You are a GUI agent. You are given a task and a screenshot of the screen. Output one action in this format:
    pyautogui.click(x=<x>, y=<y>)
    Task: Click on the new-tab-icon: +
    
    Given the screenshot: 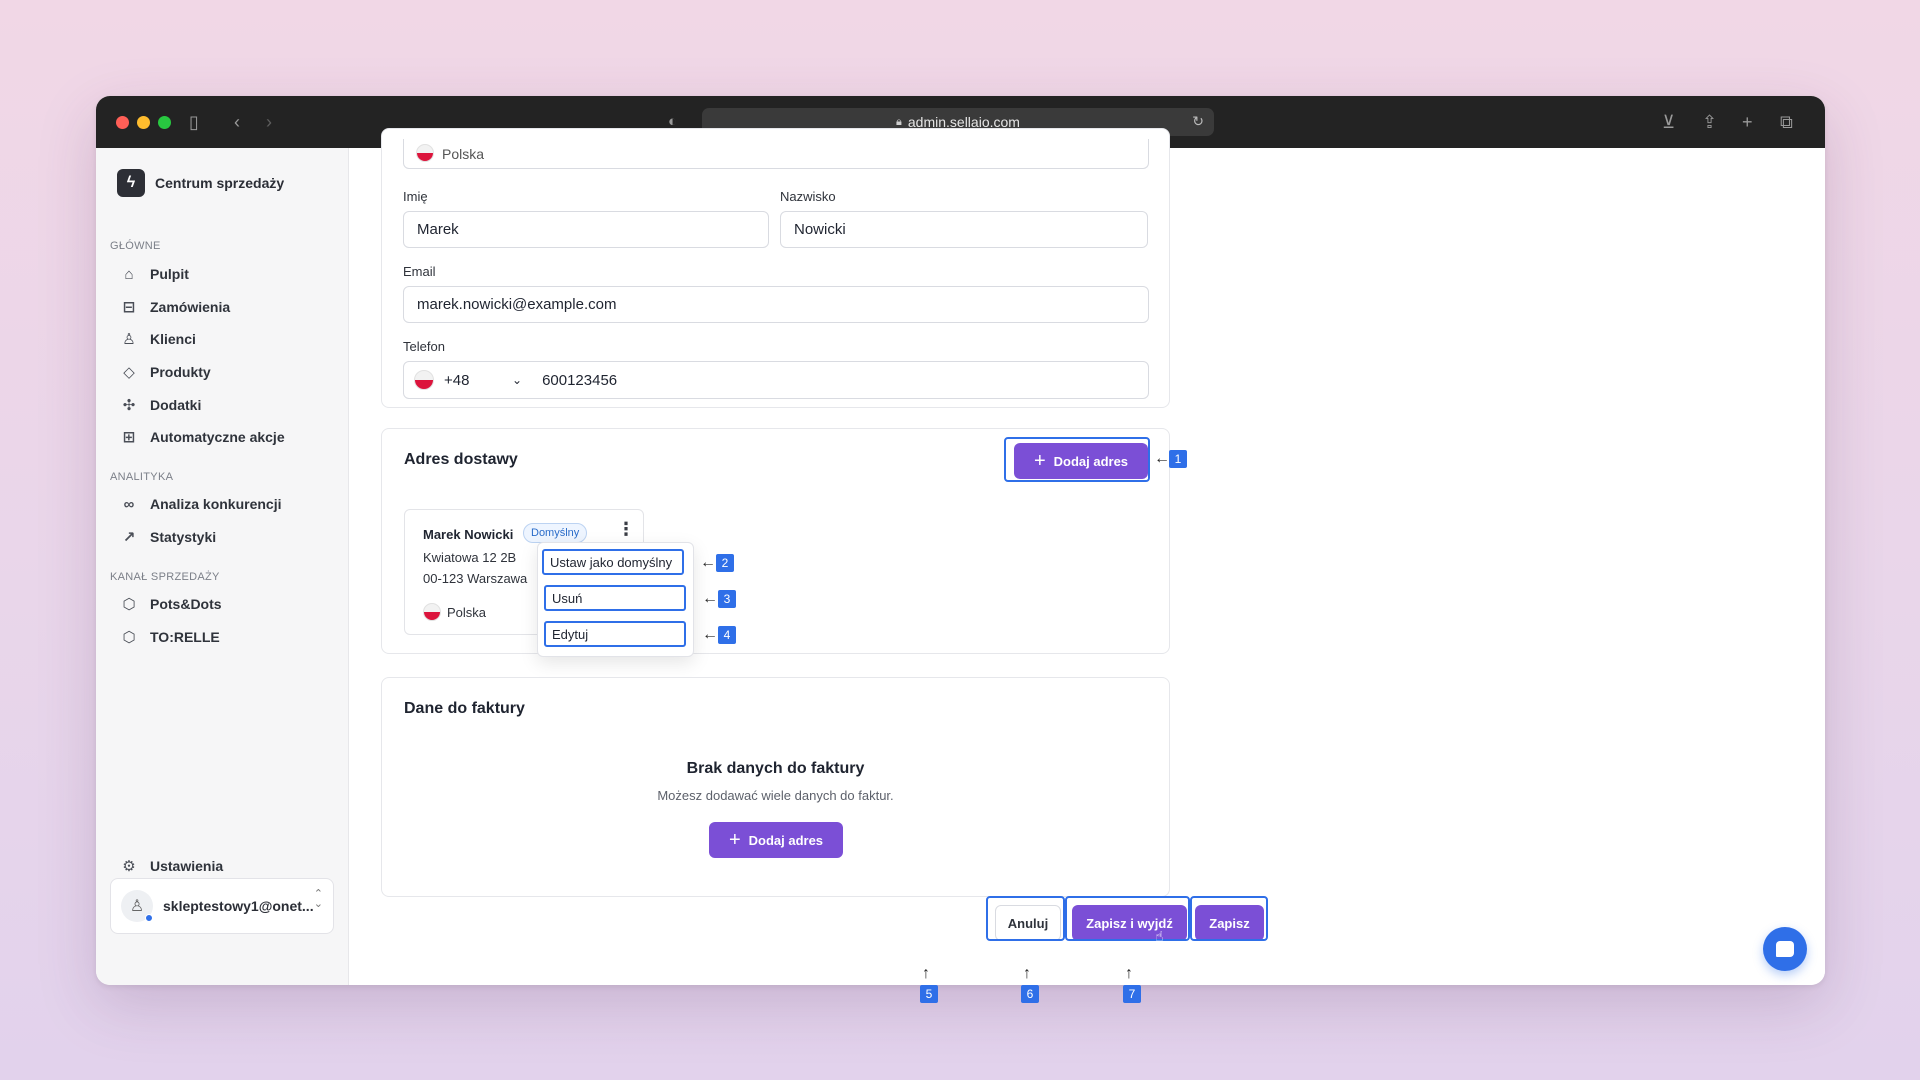 What is the action you would take?
    pyautogui.click(x=1747, y=122)
    